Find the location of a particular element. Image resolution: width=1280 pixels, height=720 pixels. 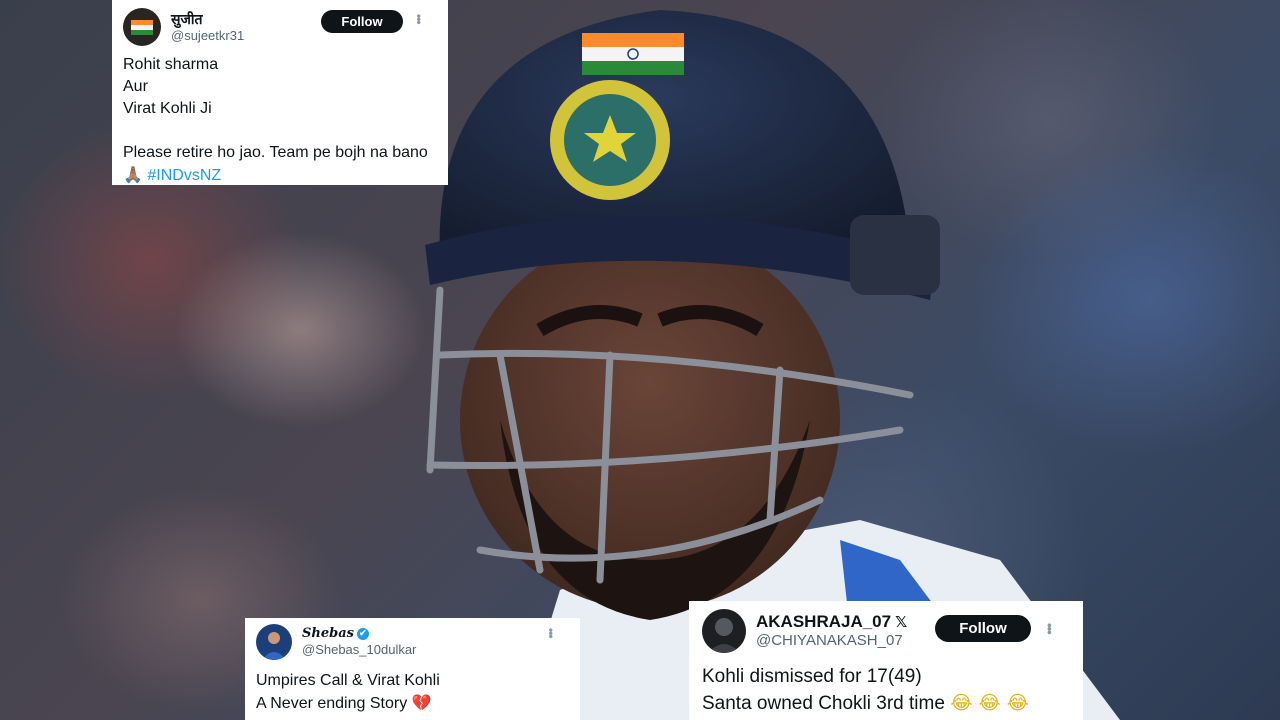

display-name: सुजीत is located at coordinates (207, 19).